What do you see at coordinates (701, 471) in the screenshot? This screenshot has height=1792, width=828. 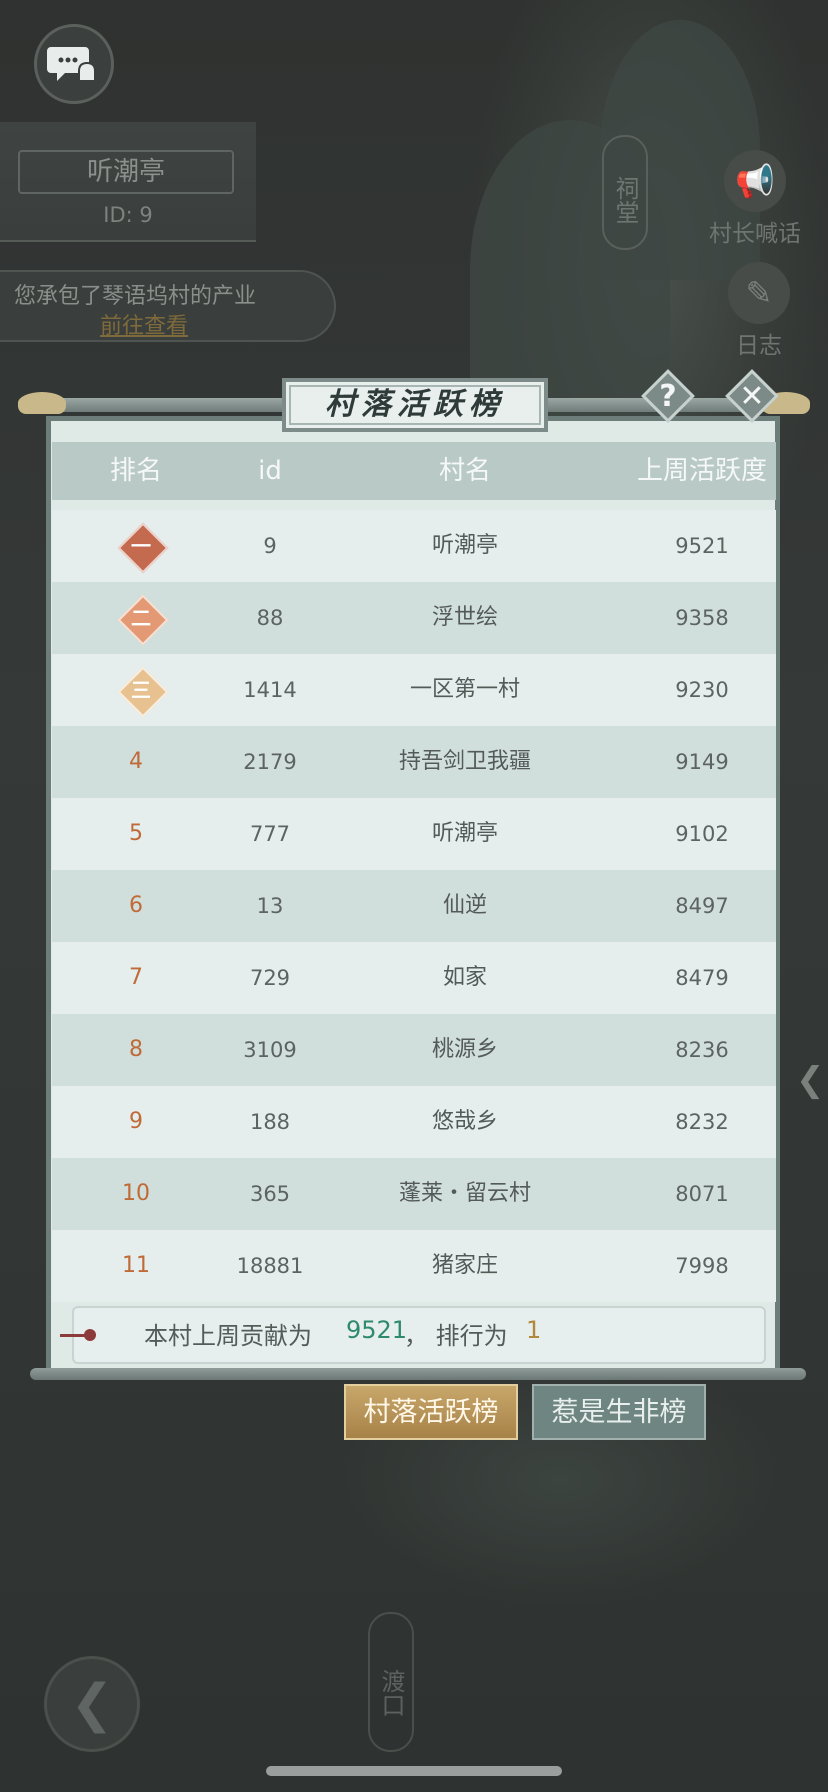 I see `header-last-week-activity: 上周活跃度` at bounding box center [701, 471].